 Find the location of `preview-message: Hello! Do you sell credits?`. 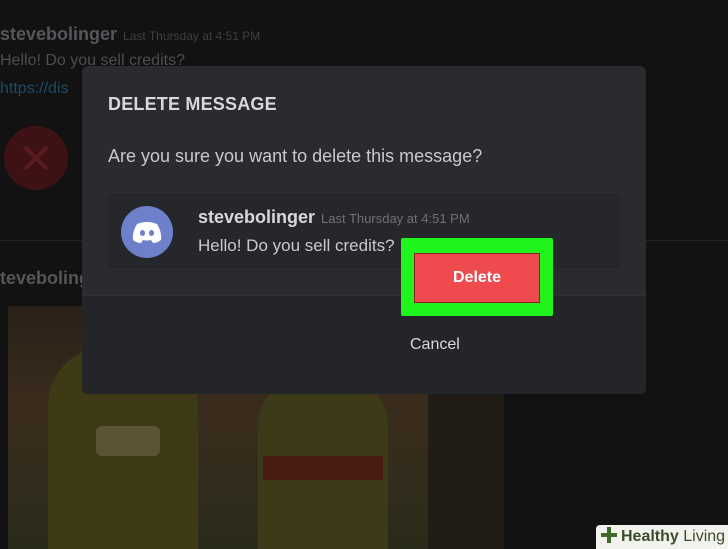

preview-message: Hello! Do you sell credits? is located at coordinates (296, 245).